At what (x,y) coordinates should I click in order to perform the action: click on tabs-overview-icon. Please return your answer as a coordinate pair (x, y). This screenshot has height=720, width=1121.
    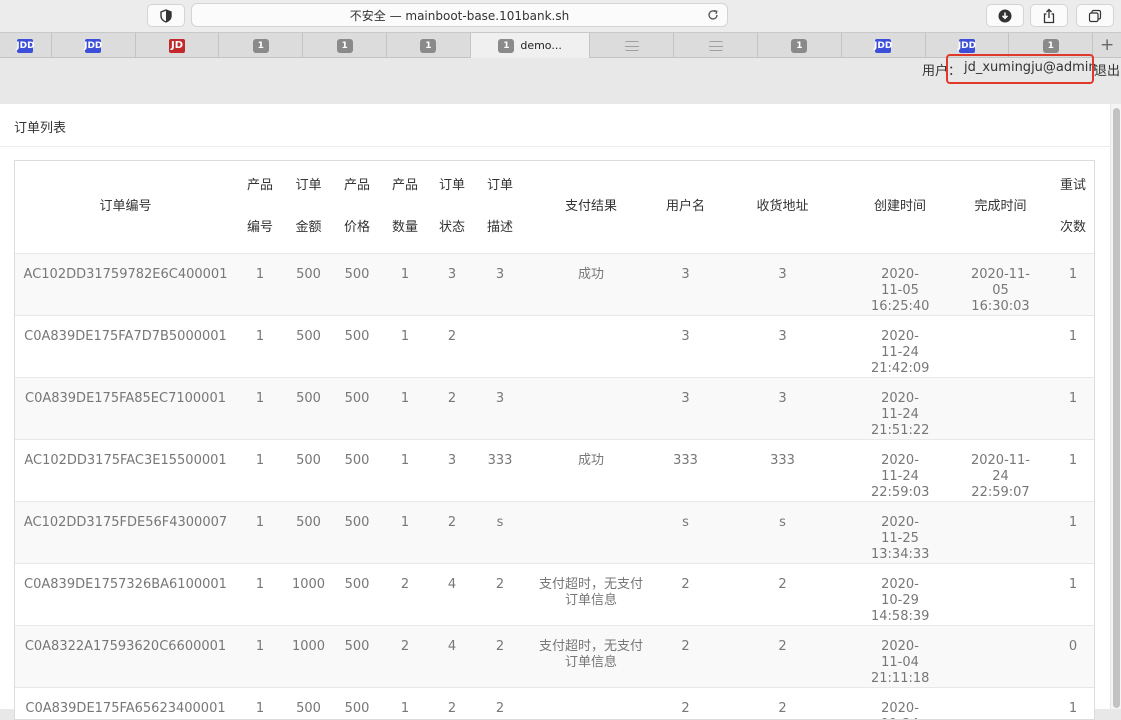
    Looking at the image, I should click on (1095, 15).